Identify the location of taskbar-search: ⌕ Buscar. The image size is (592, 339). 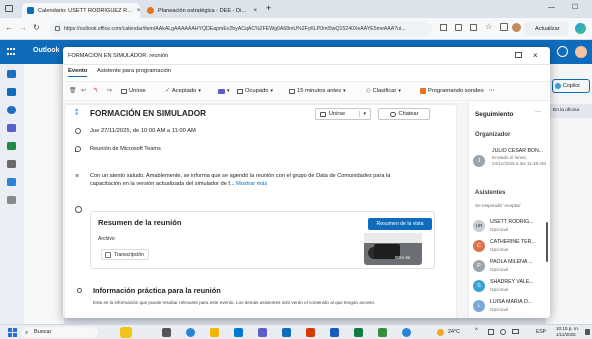
(60, 332).